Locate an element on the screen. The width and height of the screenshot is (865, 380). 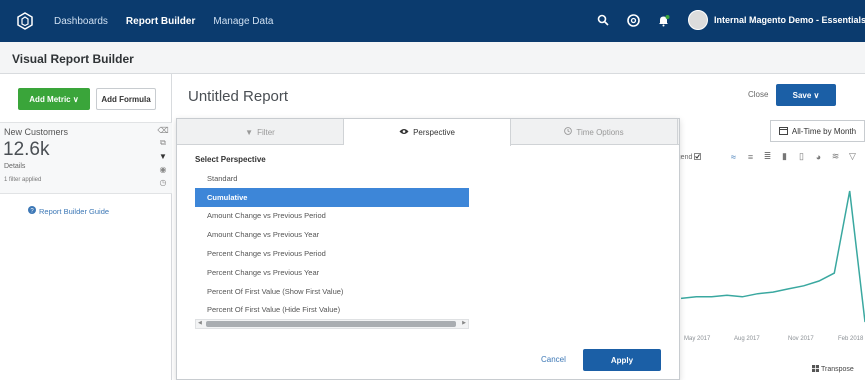
cancel-button: Cancel is located at coordinates (553, 359).